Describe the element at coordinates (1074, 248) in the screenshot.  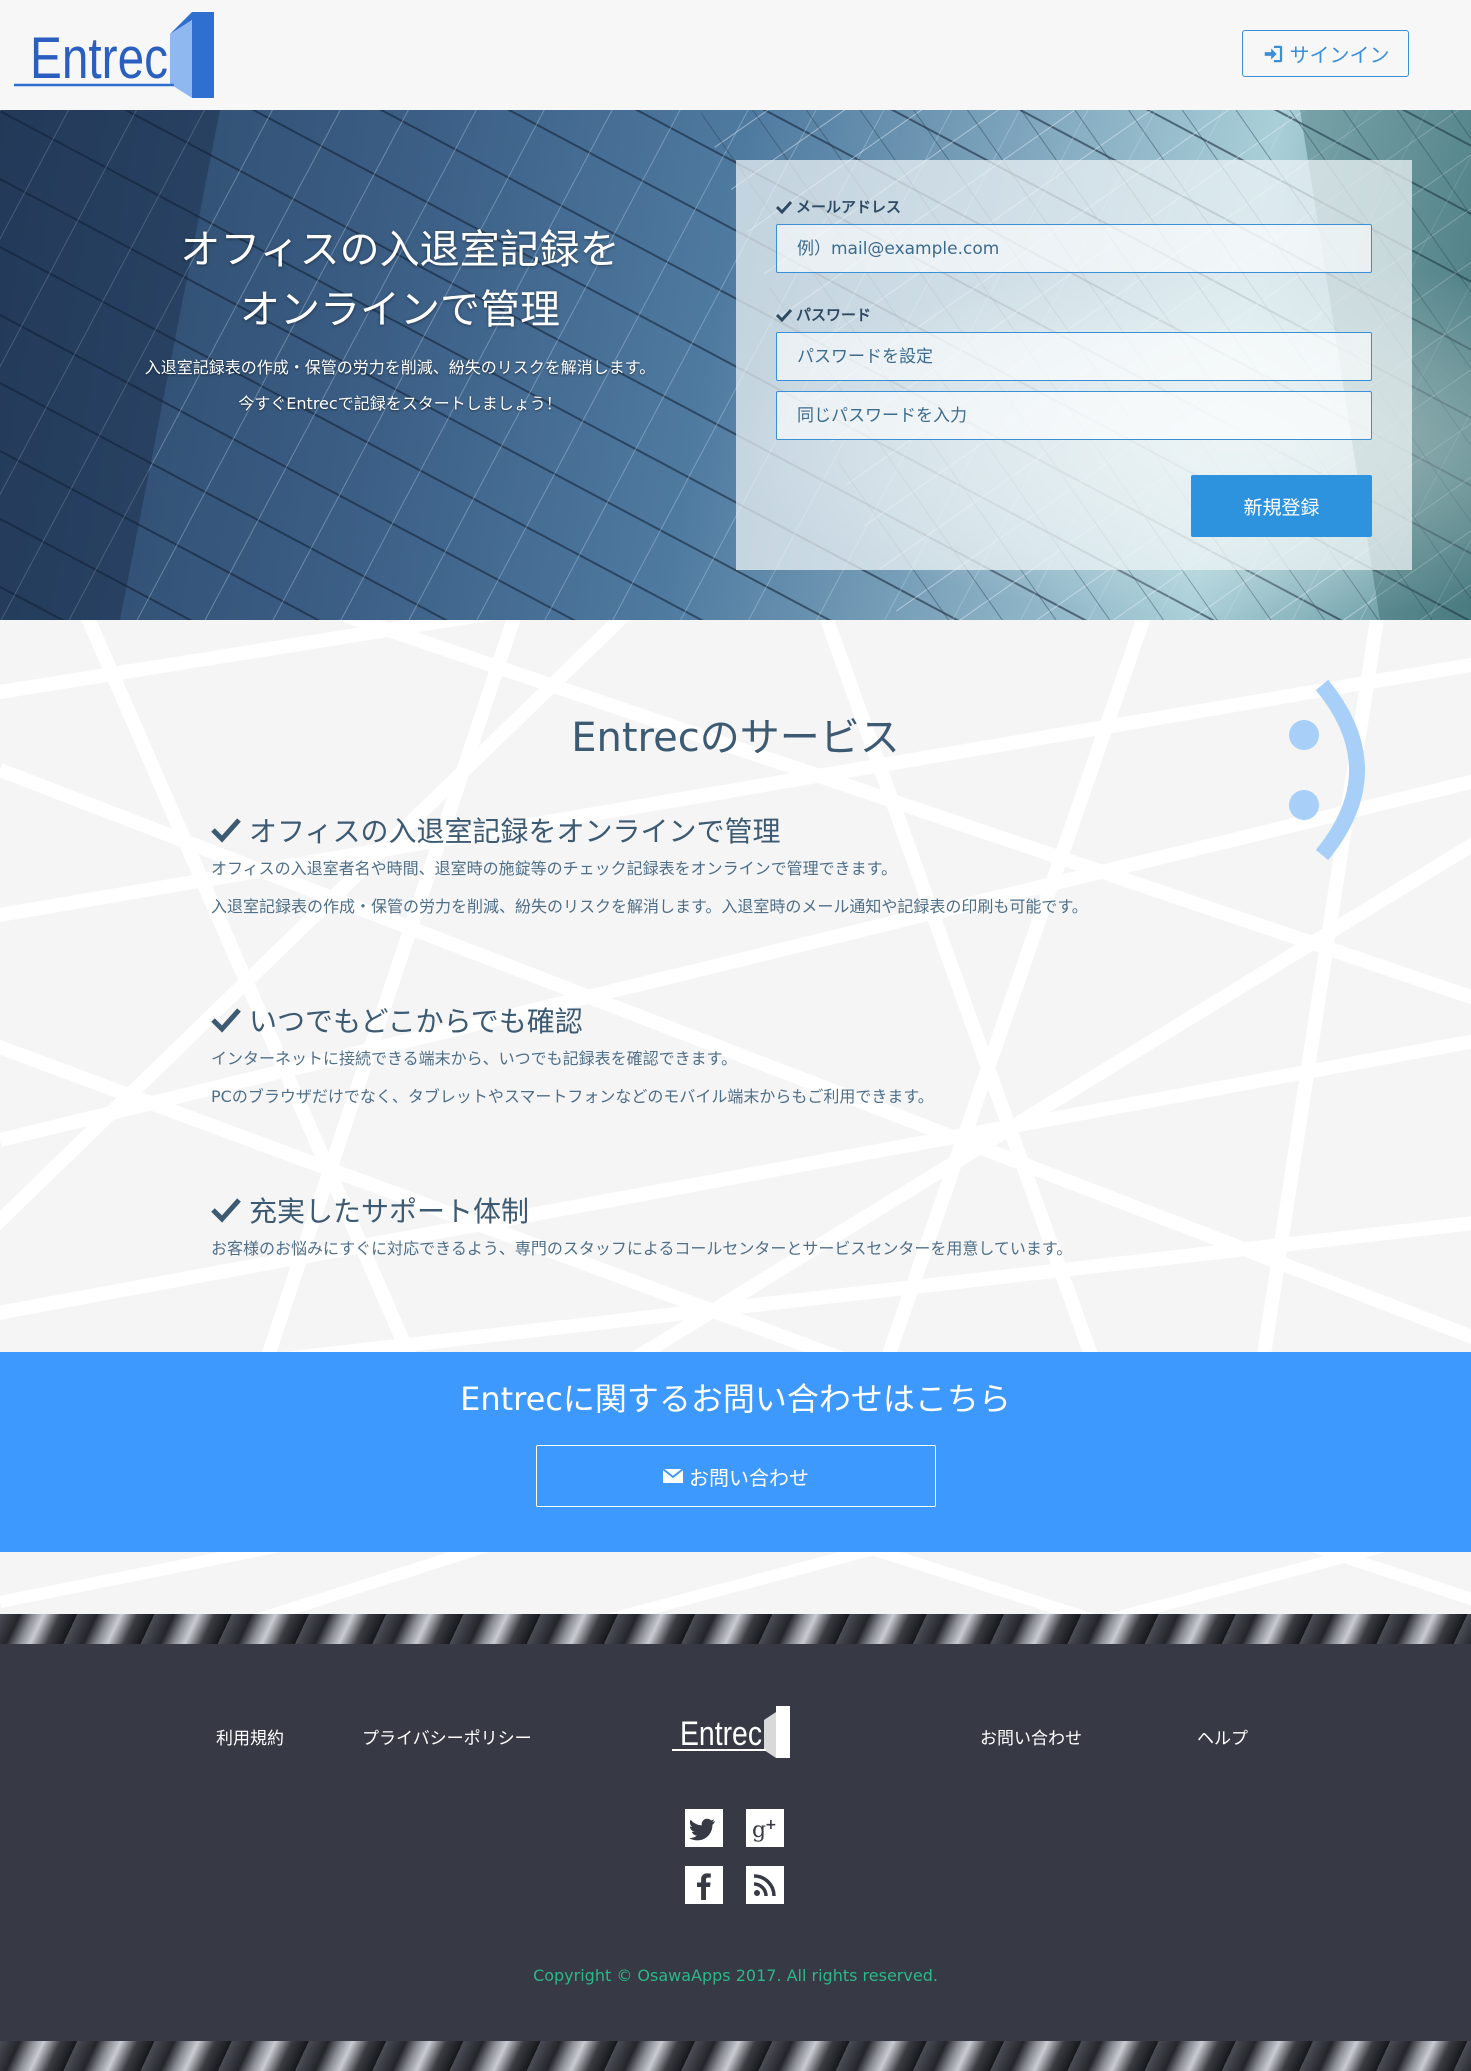
I see `email-field` at that location.